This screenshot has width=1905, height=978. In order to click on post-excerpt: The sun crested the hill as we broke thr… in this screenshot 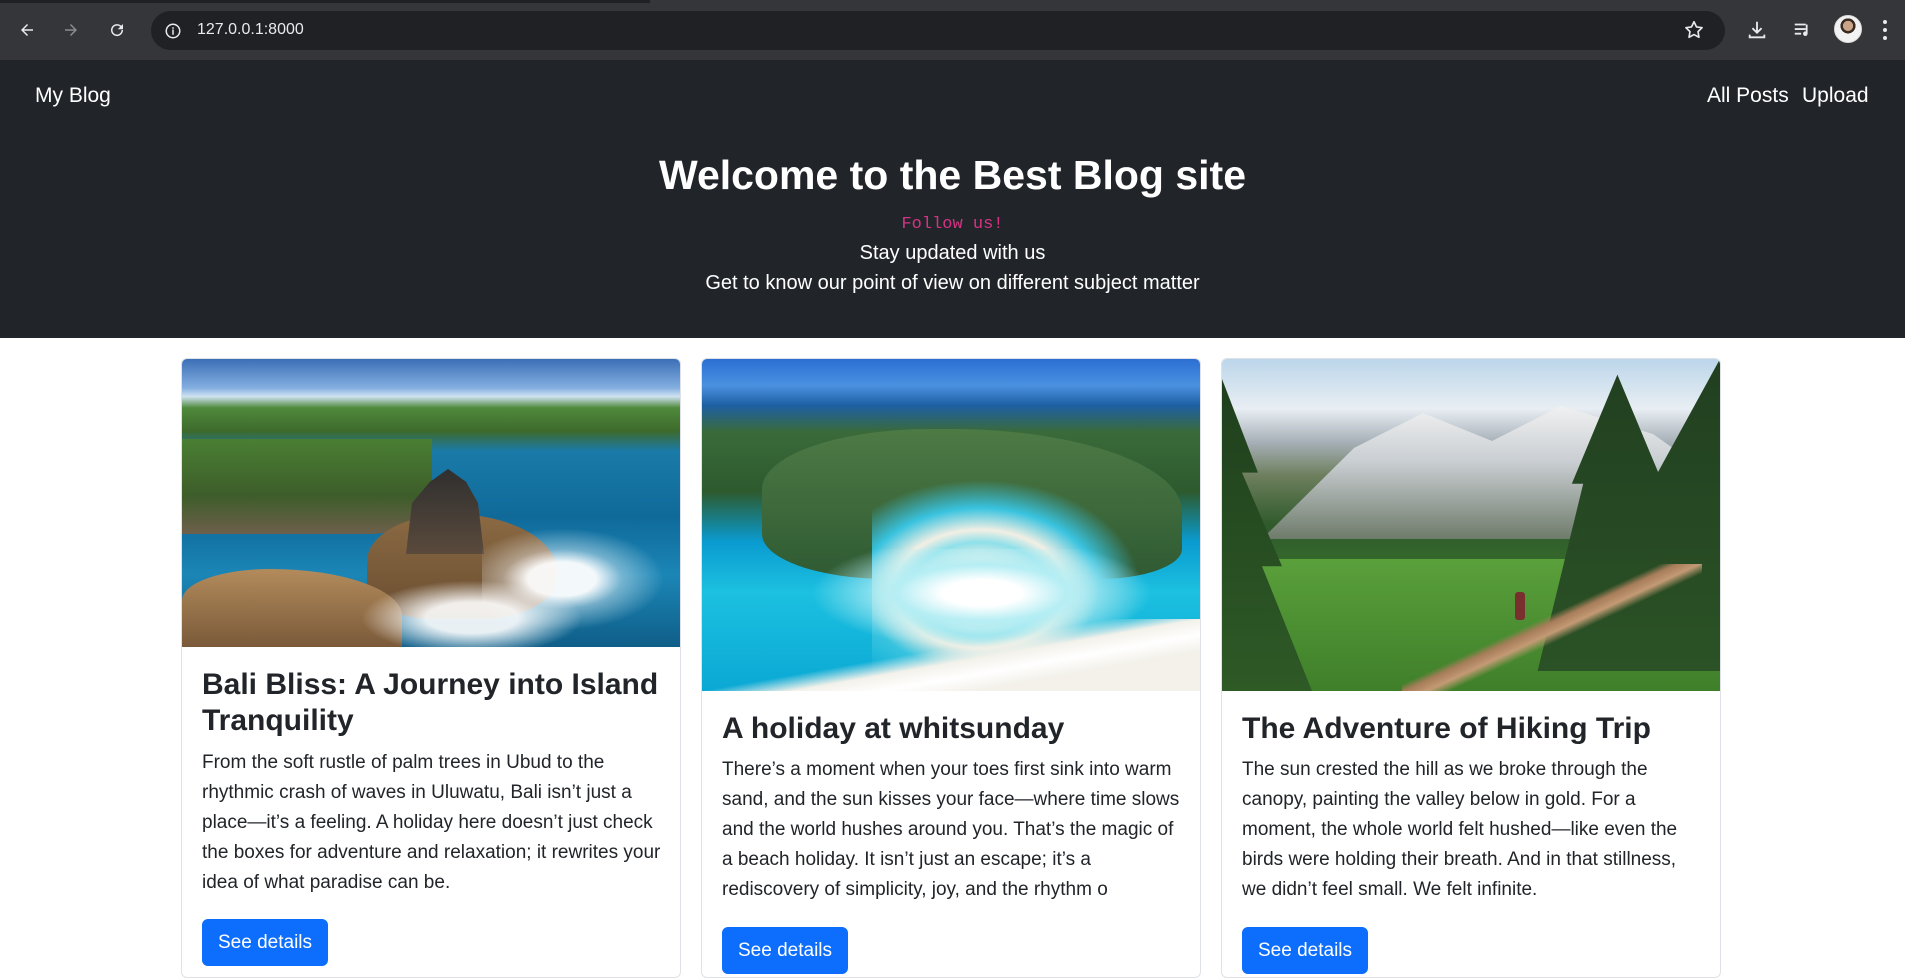, I will do `click(1460, 829)`.